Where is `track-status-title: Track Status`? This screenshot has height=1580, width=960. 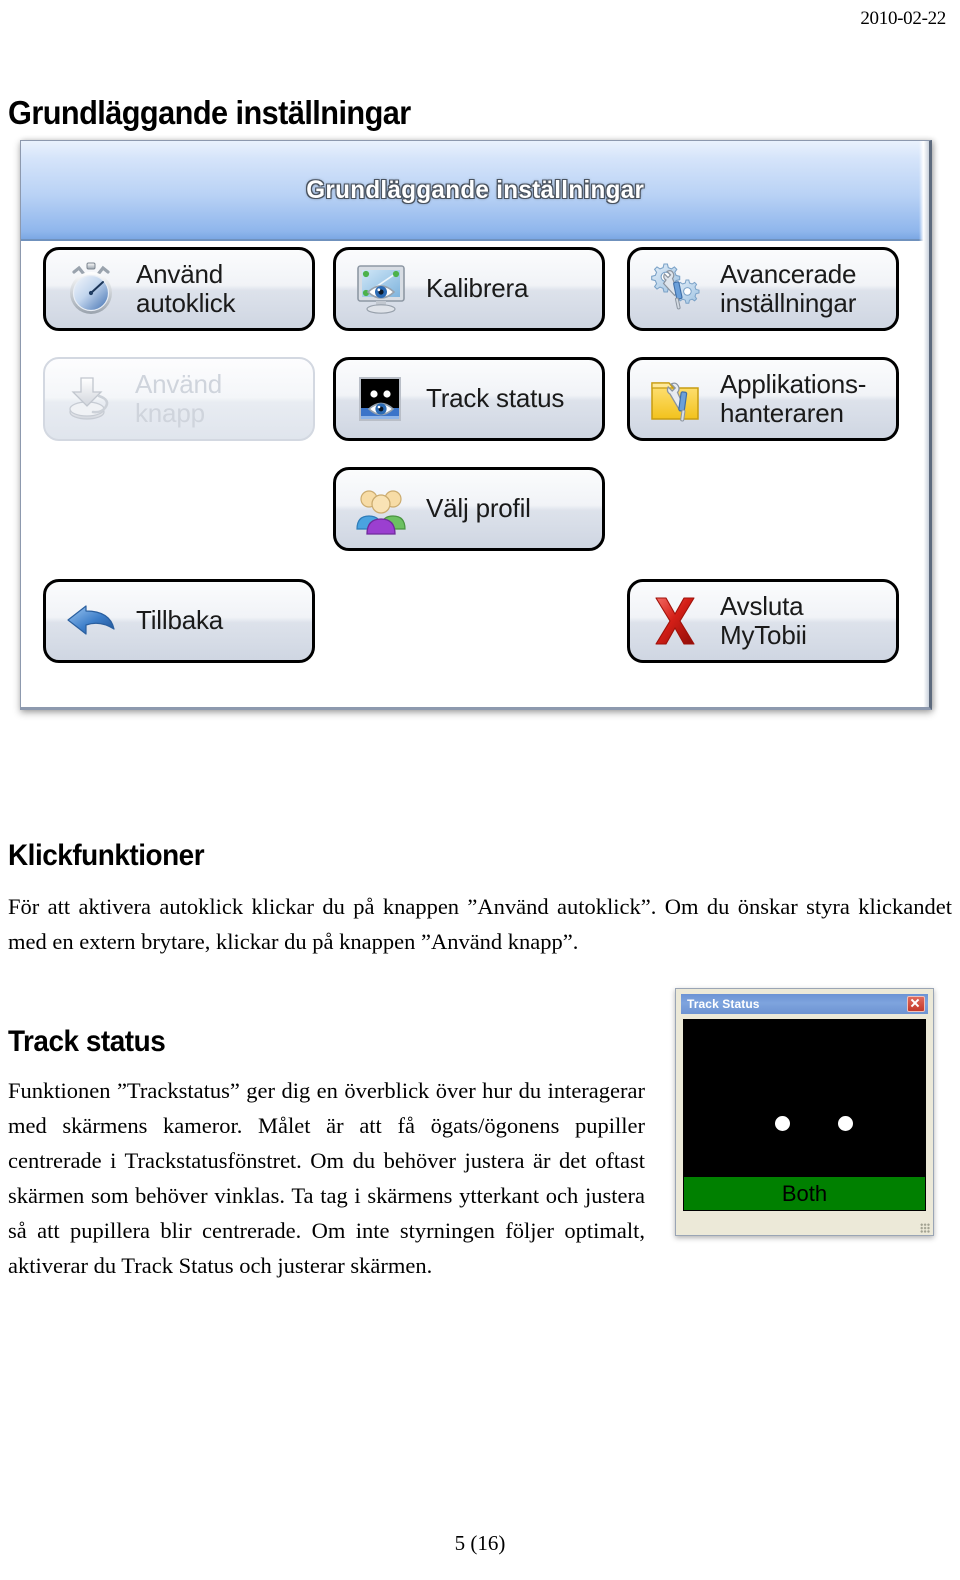 track-status-title: Track Status is located at coordinates (723, 1004).